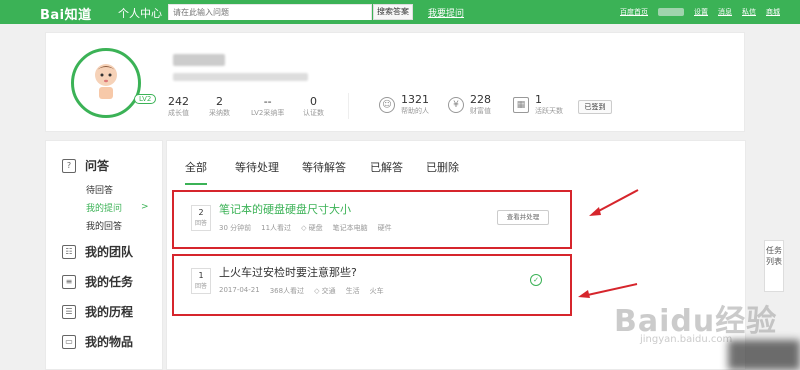  I want to click on wealth-icon: ¥, so click(456, 104).